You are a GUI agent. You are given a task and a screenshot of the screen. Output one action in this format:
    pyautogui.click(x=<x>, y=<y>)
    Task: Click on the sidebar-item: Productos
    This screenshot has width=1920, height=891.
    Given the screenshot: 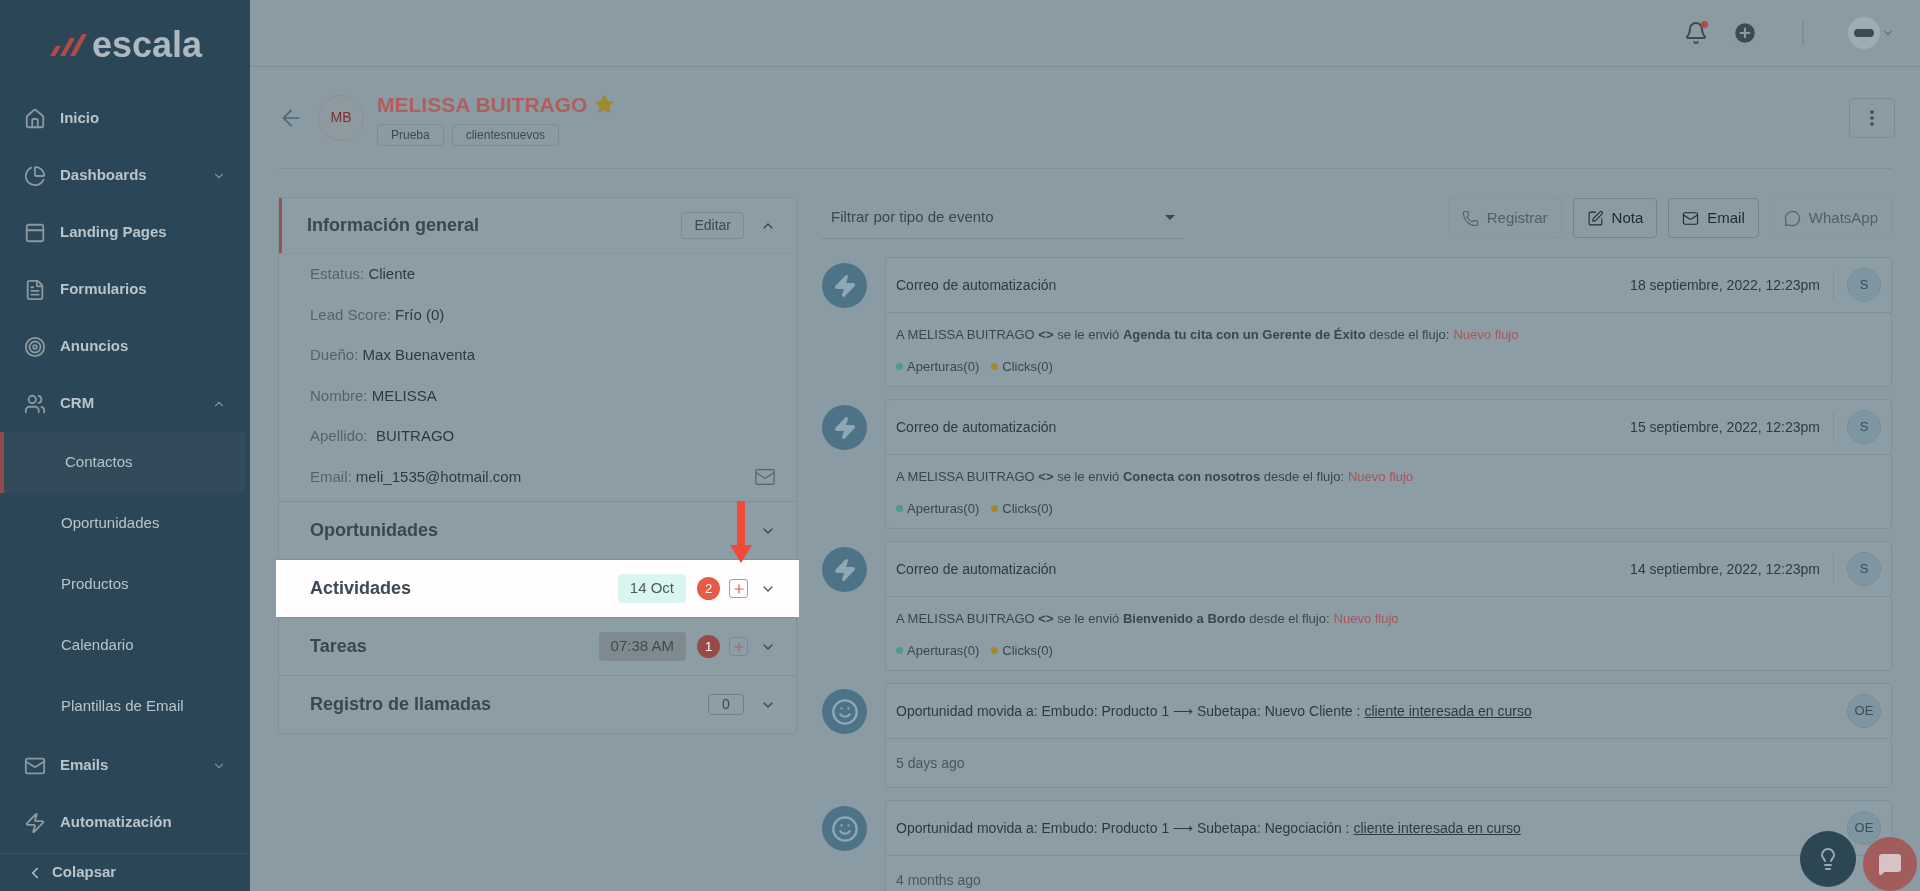 What is the action you would take?
    pyautogui.click(x=125, y=584)
    